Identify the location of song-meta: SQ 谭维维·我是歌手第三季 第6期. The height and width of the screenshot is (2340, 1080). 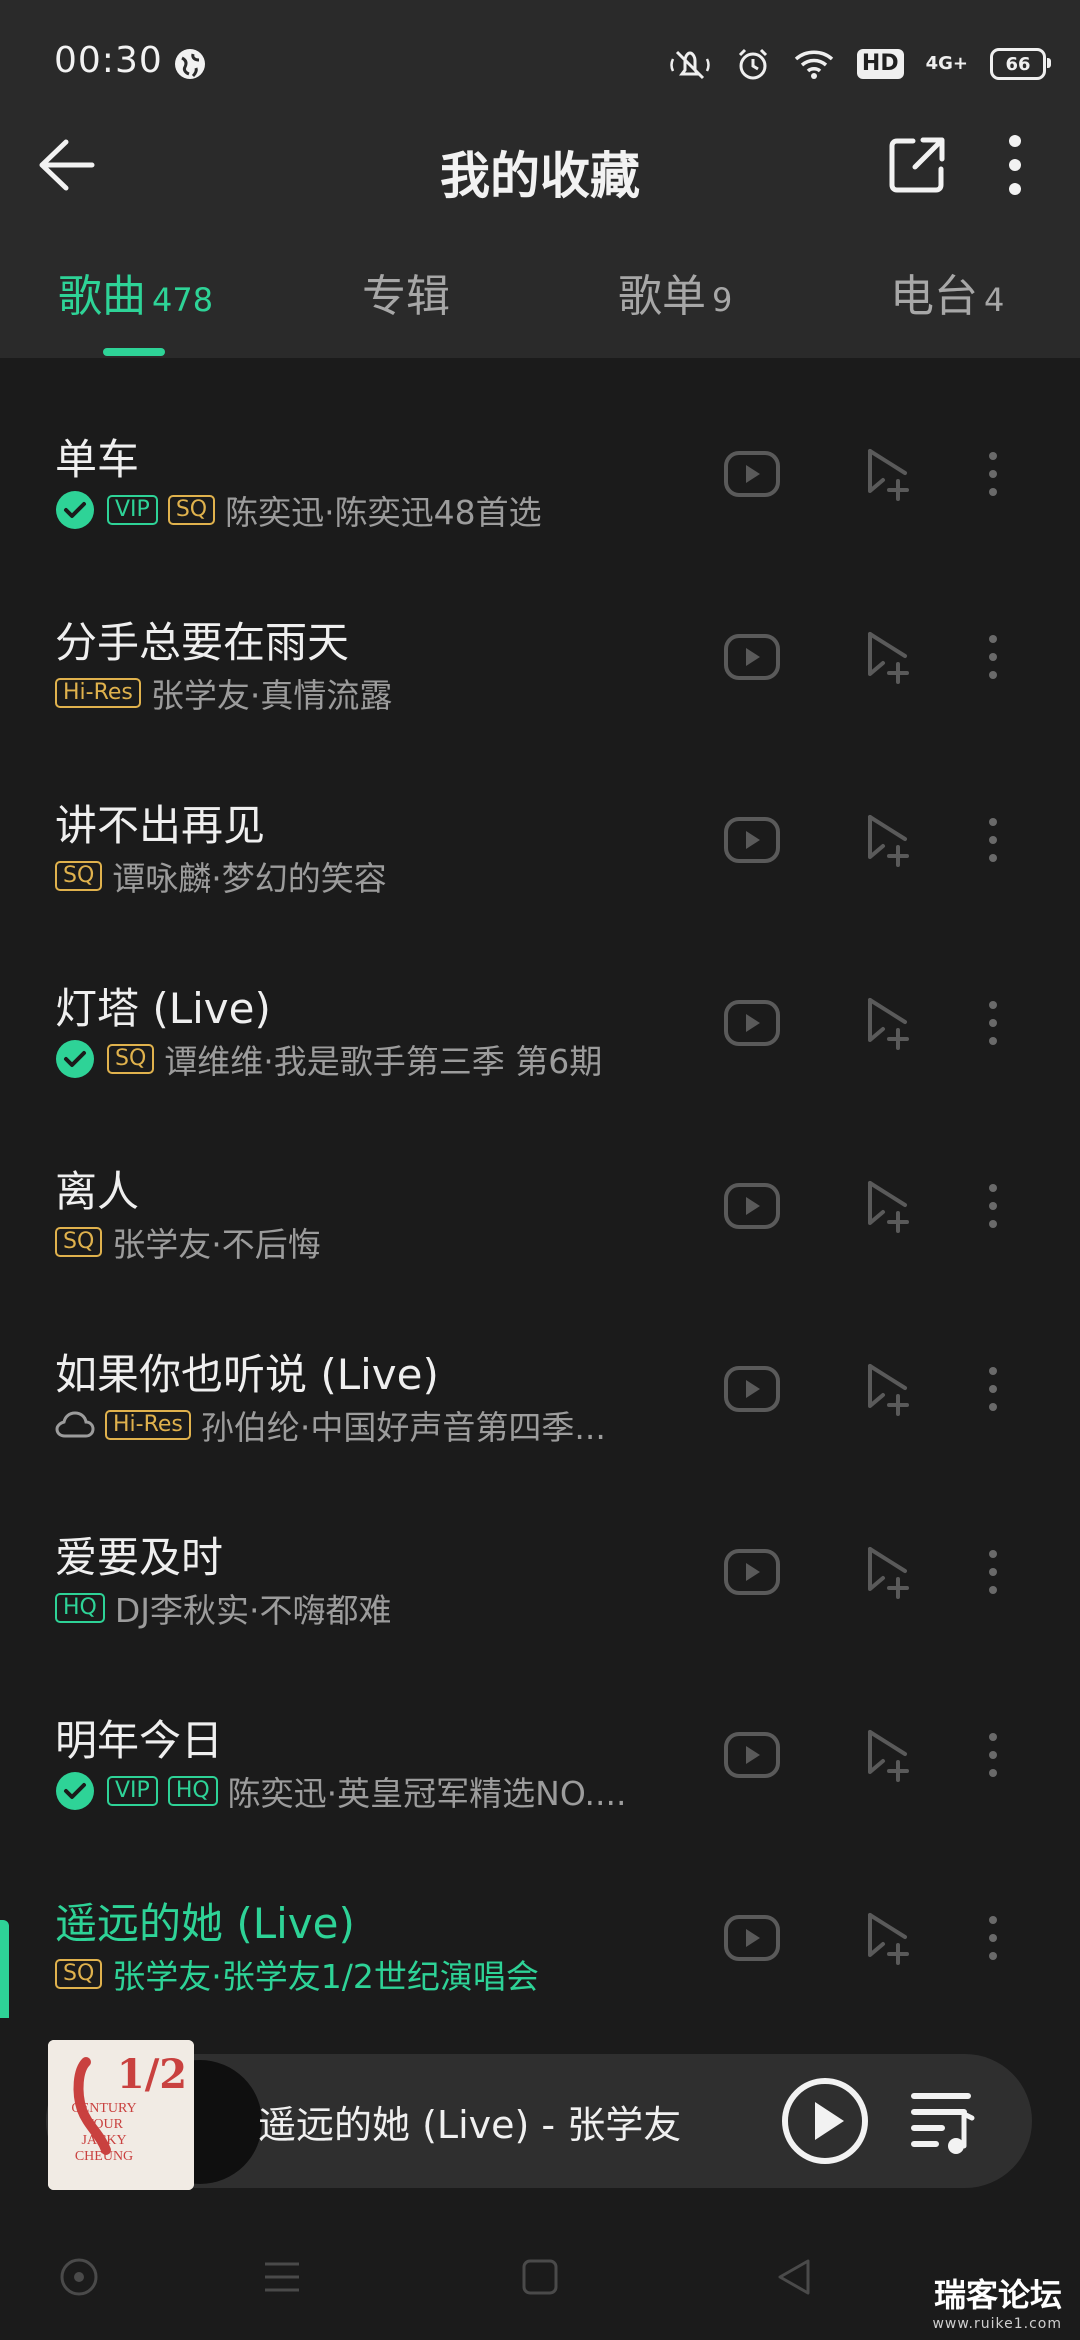
(328, 1060).